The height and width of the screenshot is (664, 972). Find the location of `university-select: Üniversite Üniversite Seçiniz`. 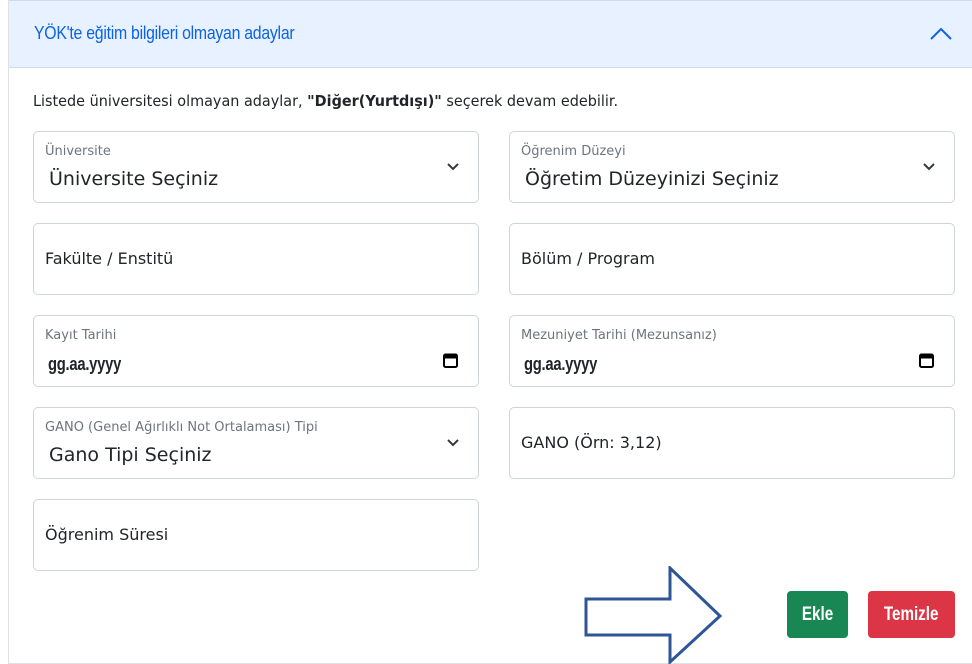

university-select: Üniversite Üniversite Seçiniz is located at coordinates (256, 167).